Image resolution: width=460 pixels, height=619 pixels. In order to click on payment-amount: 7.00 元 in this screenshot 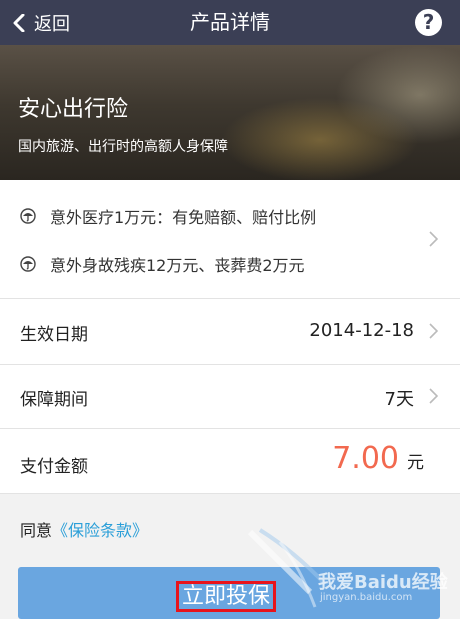, I will do `click(378, 458)`.